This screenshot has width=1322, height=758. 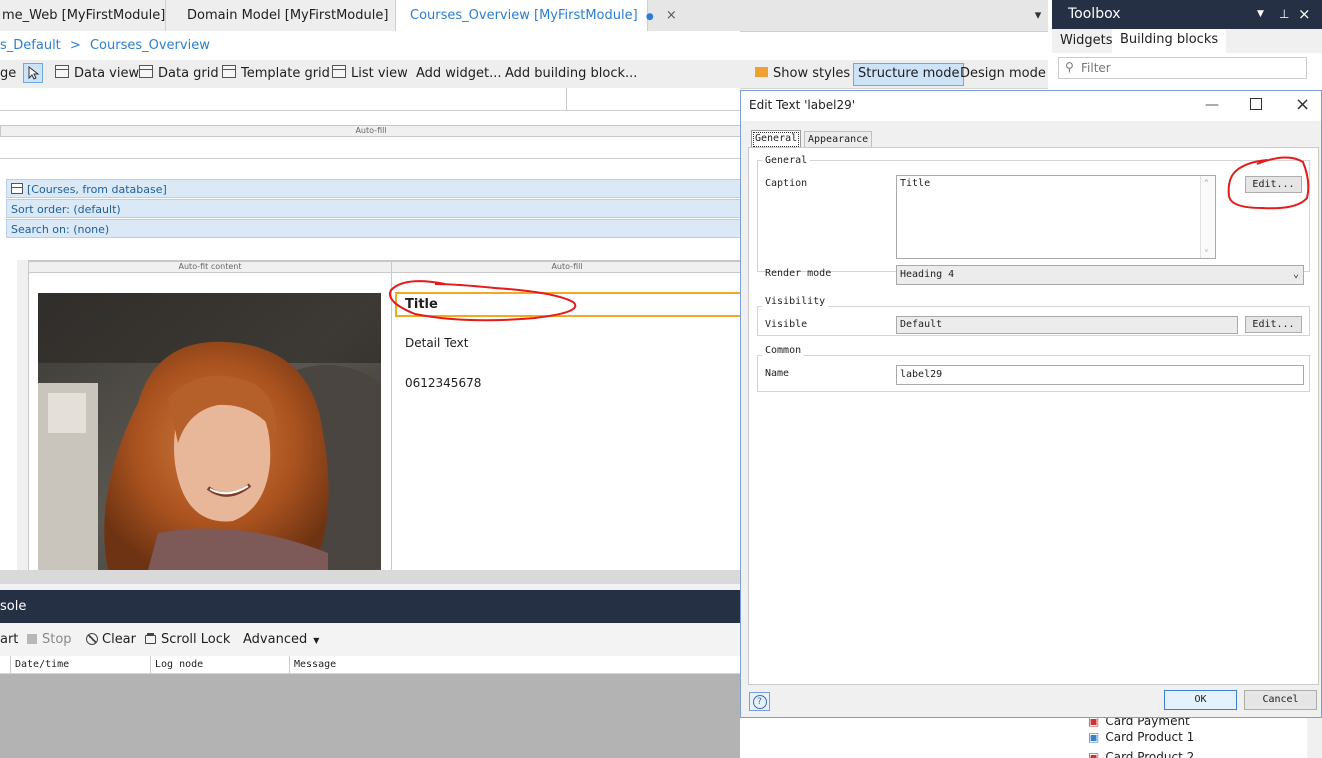 I want to click on dialog-title-bar: Edit Text 'label29' — ×, so click(x=1031, y=106).